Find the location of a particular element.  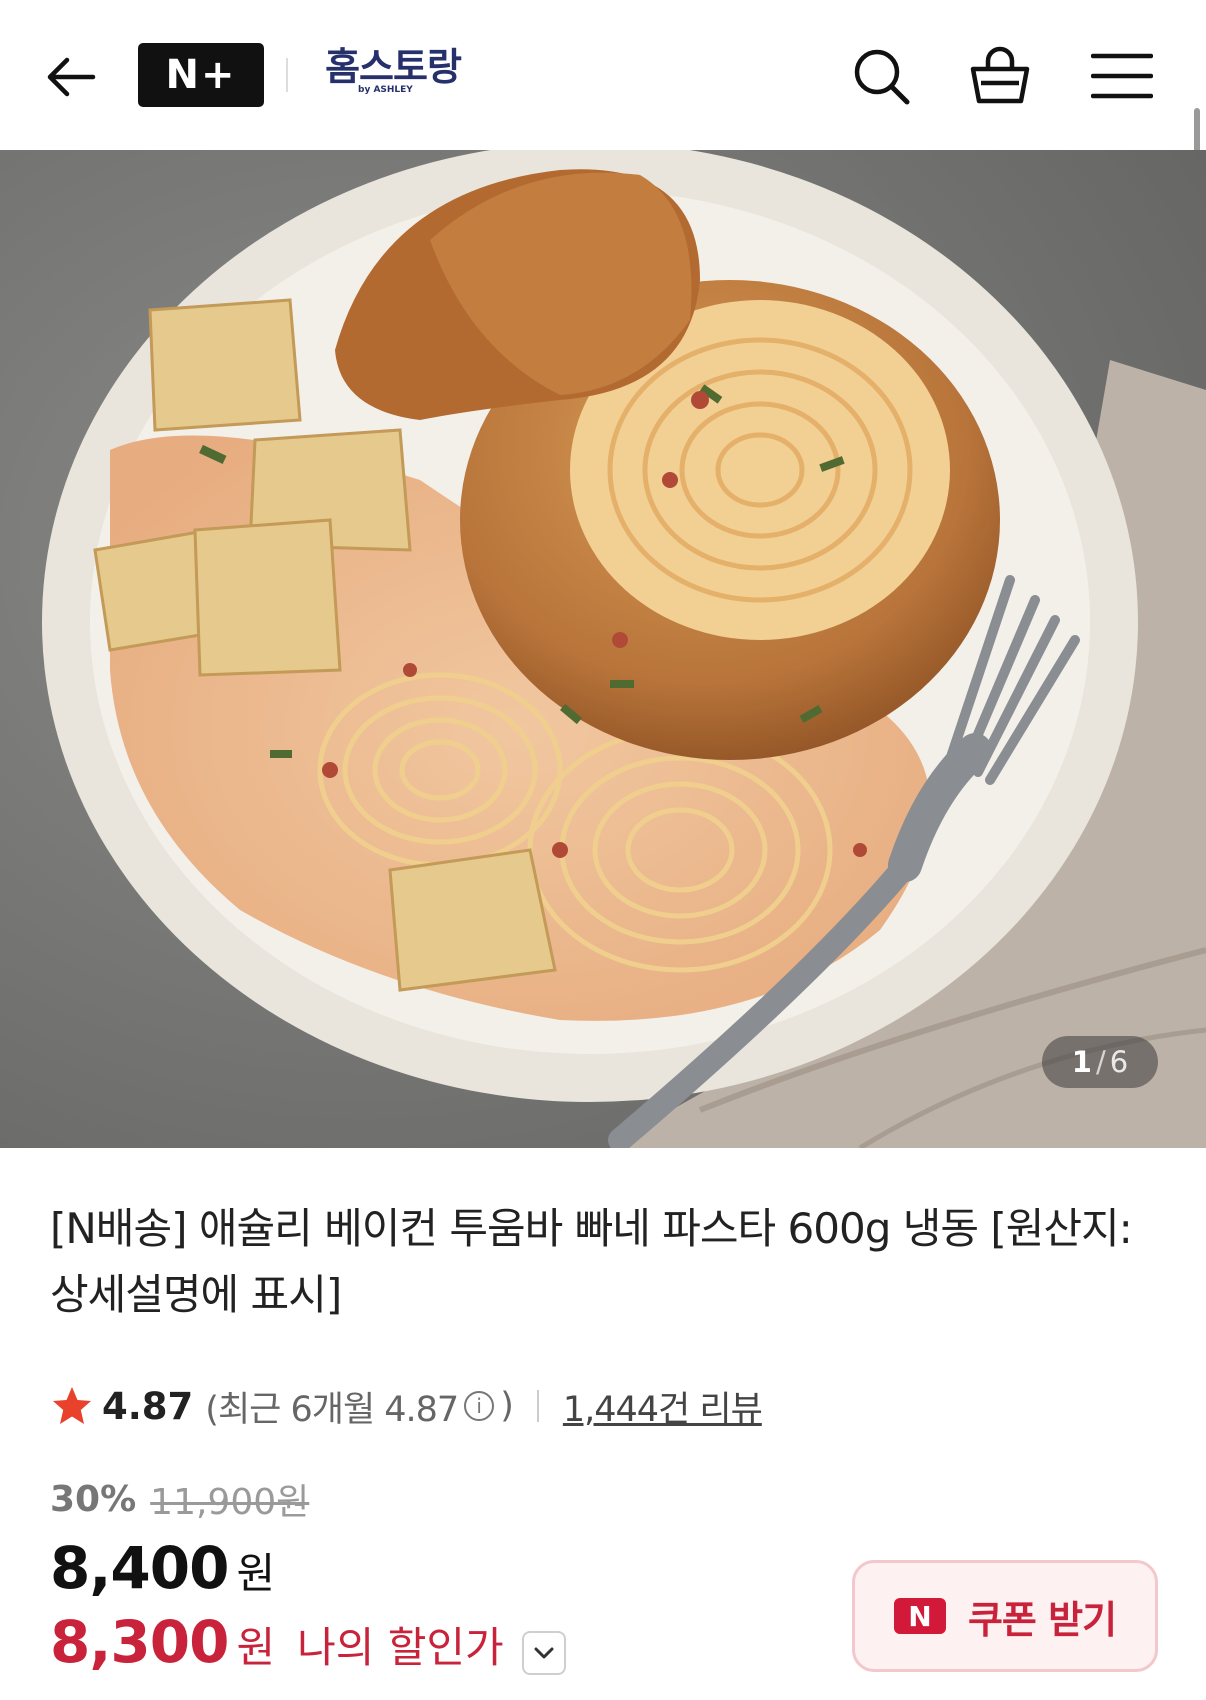

back-arrow-icon is located at coordinates (71, 77).